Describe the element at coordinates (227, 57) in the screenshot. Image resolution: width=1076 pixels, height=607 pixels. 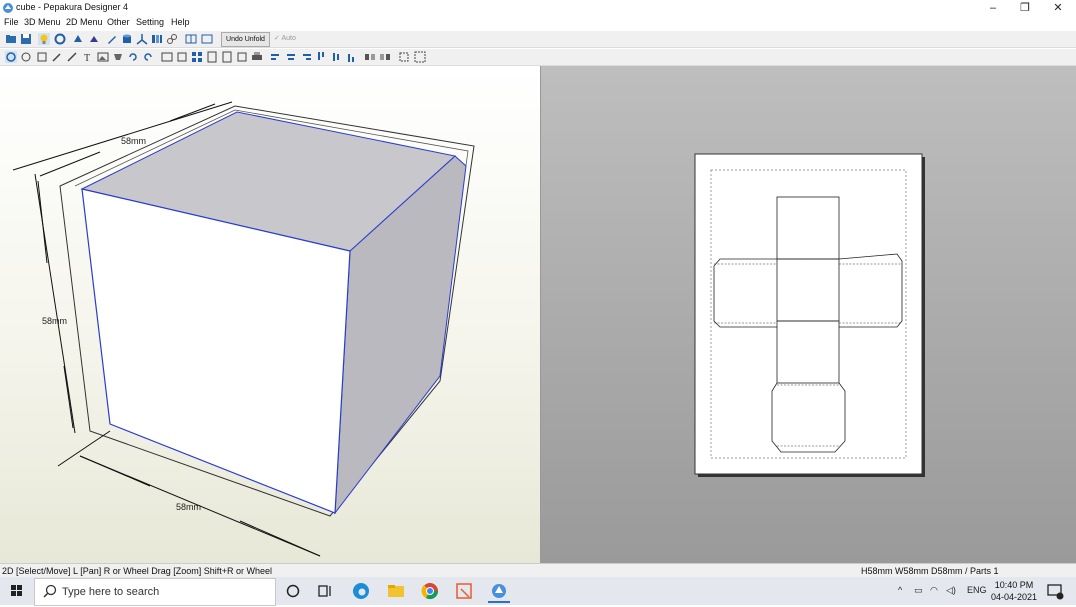
I see `page-setup-icon` at that location.